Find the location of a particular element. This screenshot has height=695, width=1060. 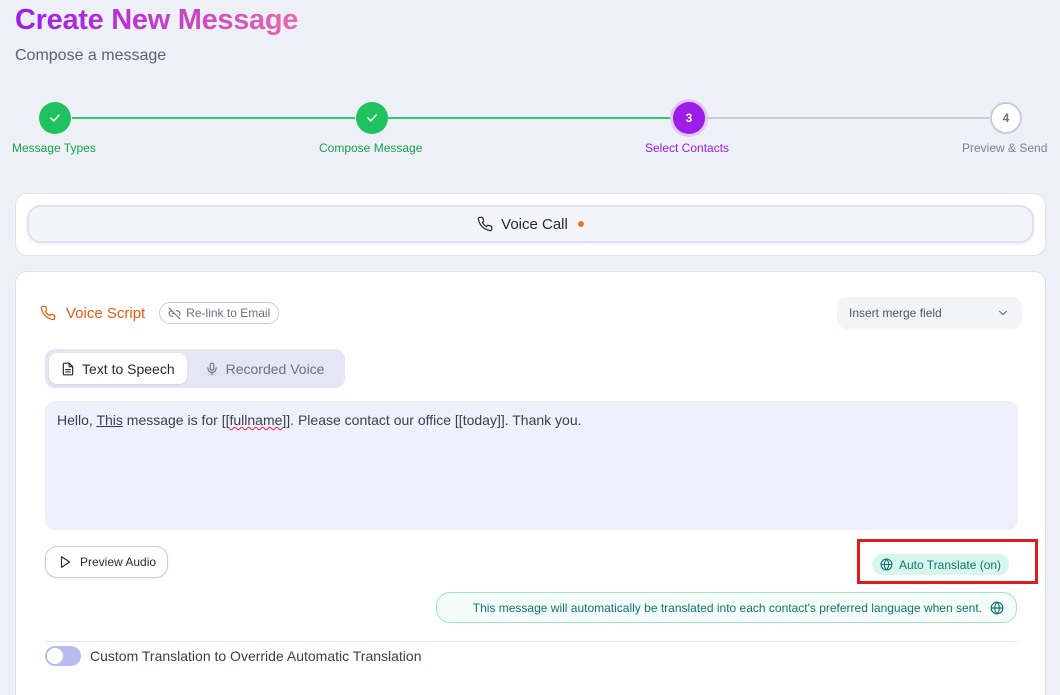

script-text-part: Hello, is located at coordinates (77, 420).